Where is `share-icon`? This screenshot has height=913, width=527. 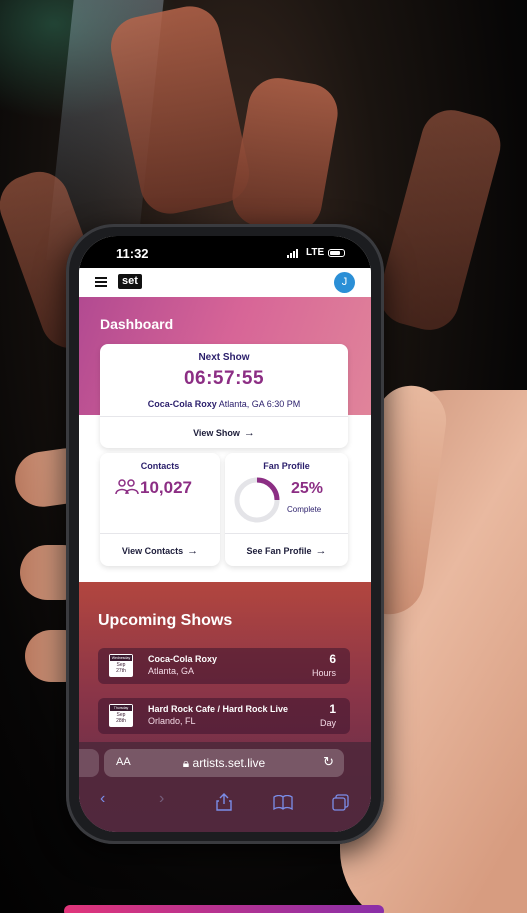
share-icon is located at coordinates (224, 802).